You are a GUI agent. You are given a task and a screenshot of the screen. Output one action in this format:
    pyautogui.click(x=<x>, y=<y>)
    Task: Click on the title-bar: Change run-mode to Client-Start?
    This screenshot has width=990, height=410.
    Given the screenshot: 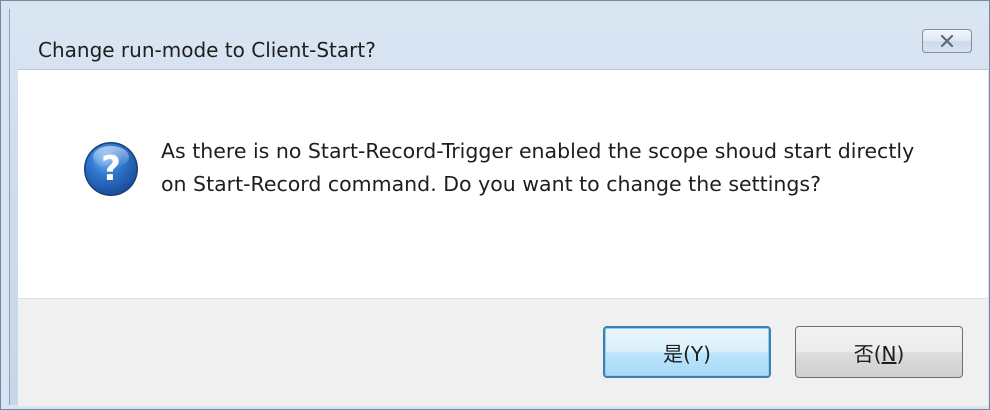 What is the action you would take?
    pyautogui.click(x=499, y=39)
    